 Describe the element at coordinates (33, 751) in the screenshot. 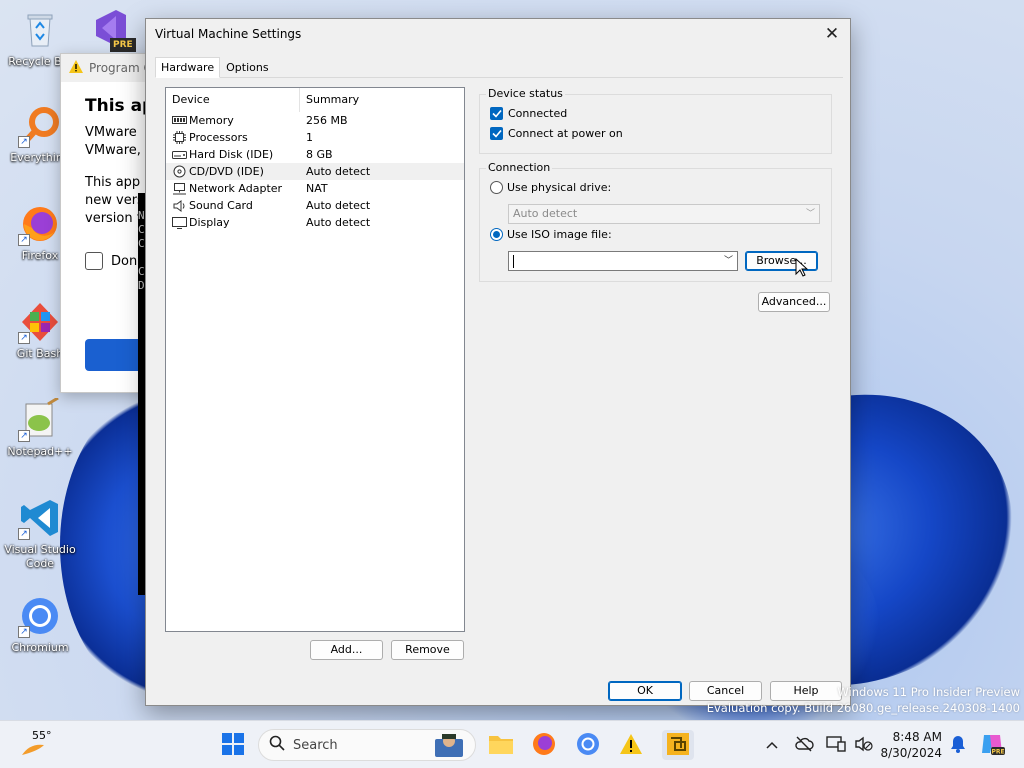

I see `weather-icon` at that location.